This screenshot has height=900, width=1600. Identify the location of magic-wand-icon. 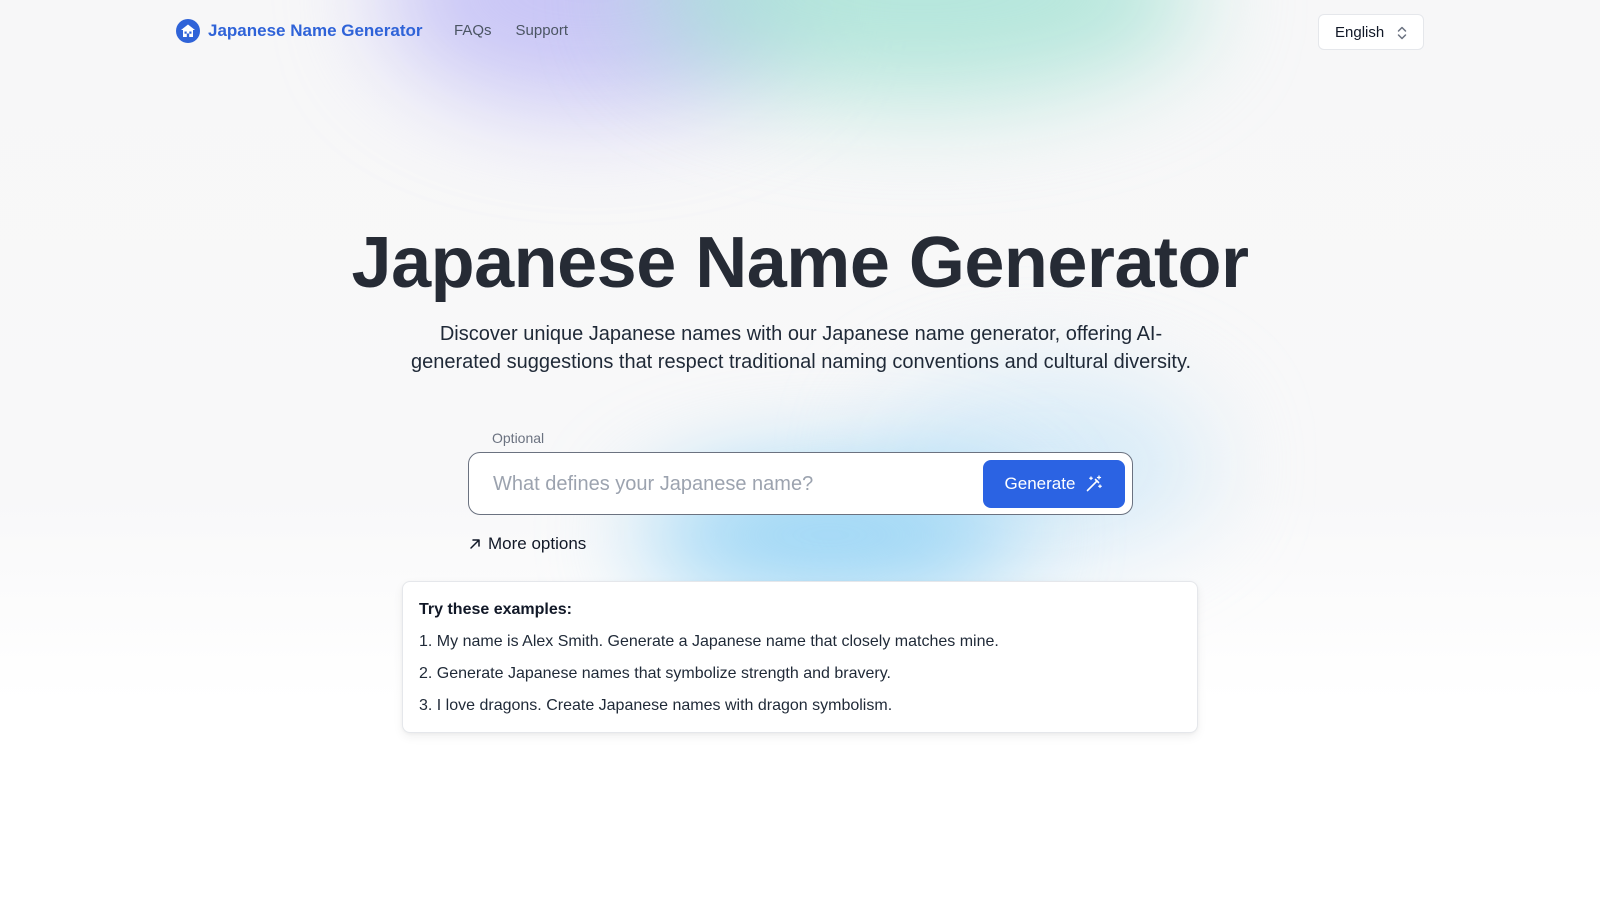
(1095, 483).